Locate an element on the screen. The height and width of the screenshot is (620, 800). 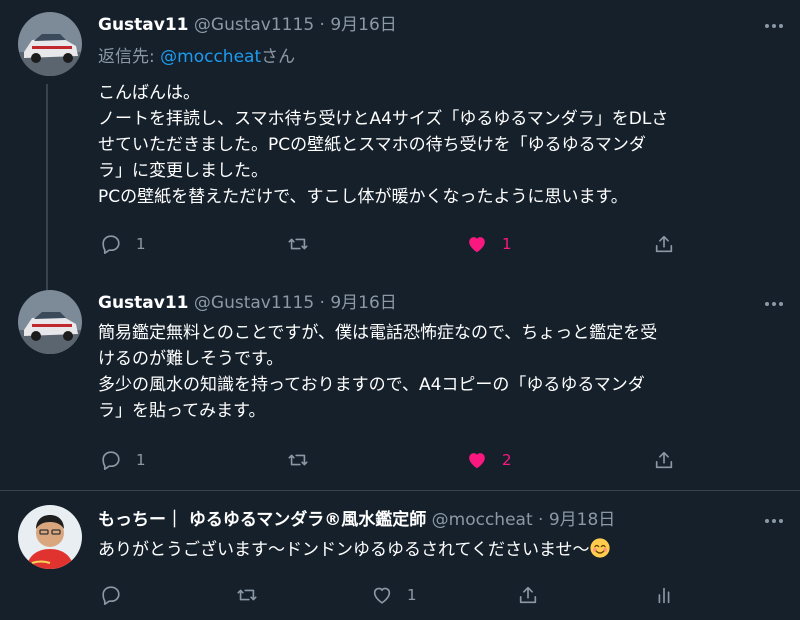
reply-to-suffix: さん is located at coordinates (278, 57).